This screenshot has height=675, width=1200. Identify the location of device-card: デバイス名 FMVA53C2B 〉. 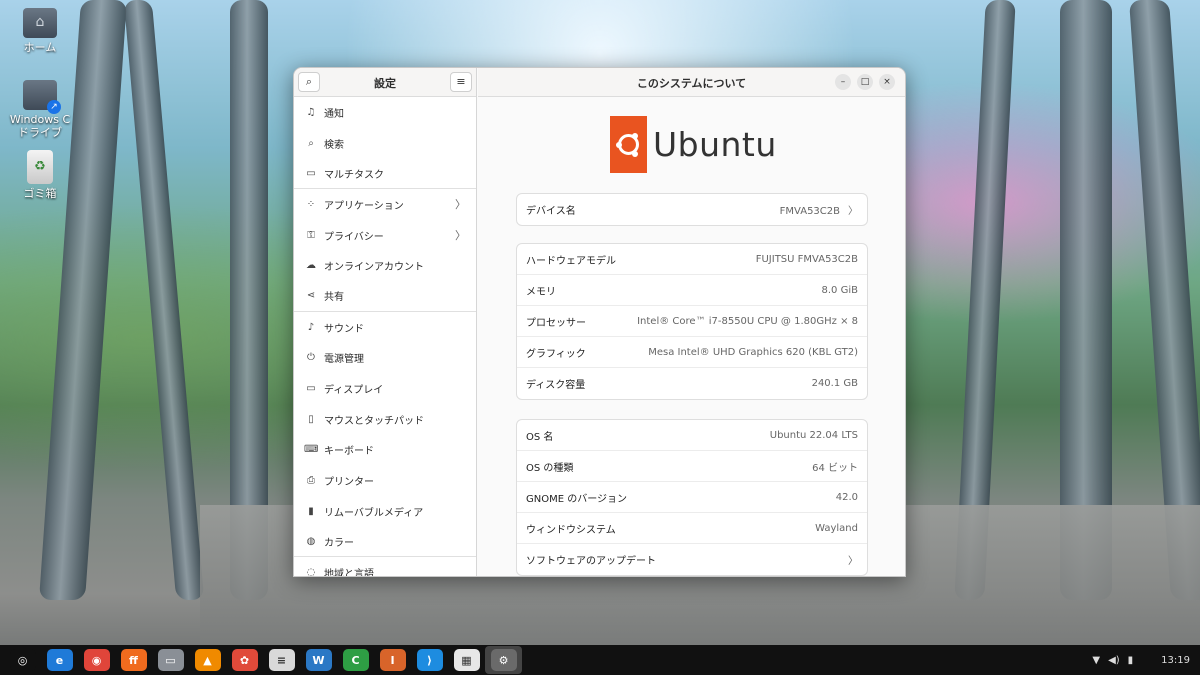
(692, 209).